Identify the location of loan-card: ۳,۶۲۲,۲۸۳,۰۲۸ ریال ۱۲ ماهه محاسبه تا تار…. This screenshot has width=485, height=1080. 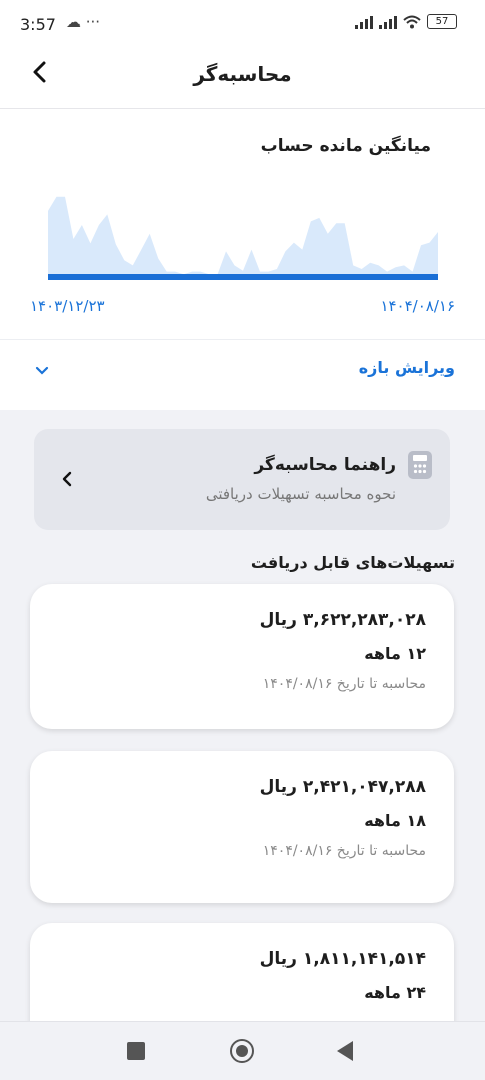
(242, 656).